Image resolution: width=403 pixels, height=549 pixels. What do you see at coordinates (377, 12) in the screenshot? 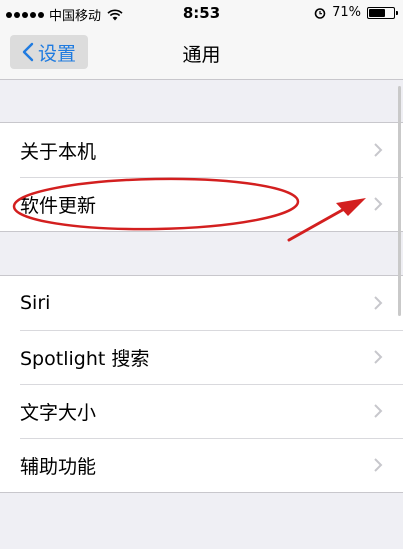
I see `battery-fill` at bounding box center [377, 12].